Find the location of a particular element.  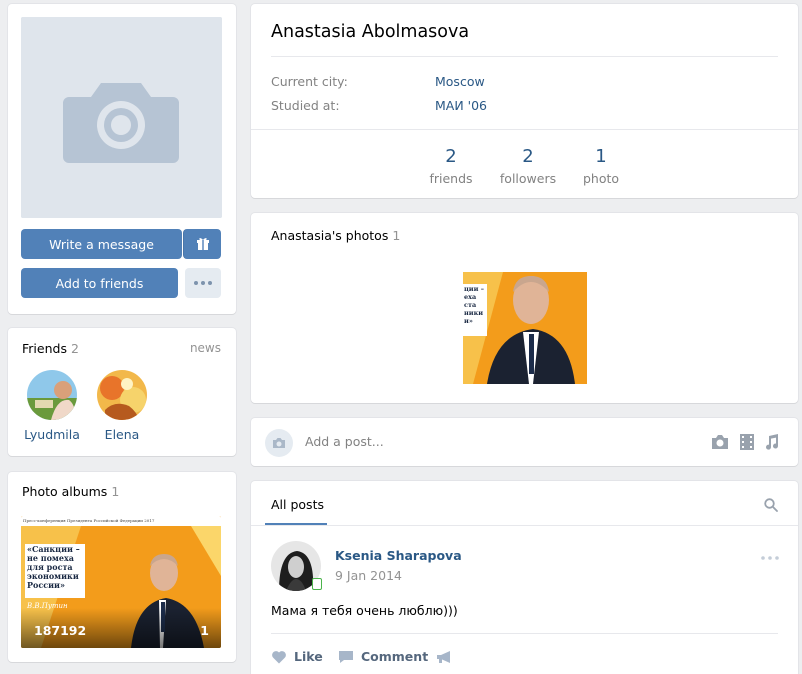

share-icon is located at coordinates (444, 657).